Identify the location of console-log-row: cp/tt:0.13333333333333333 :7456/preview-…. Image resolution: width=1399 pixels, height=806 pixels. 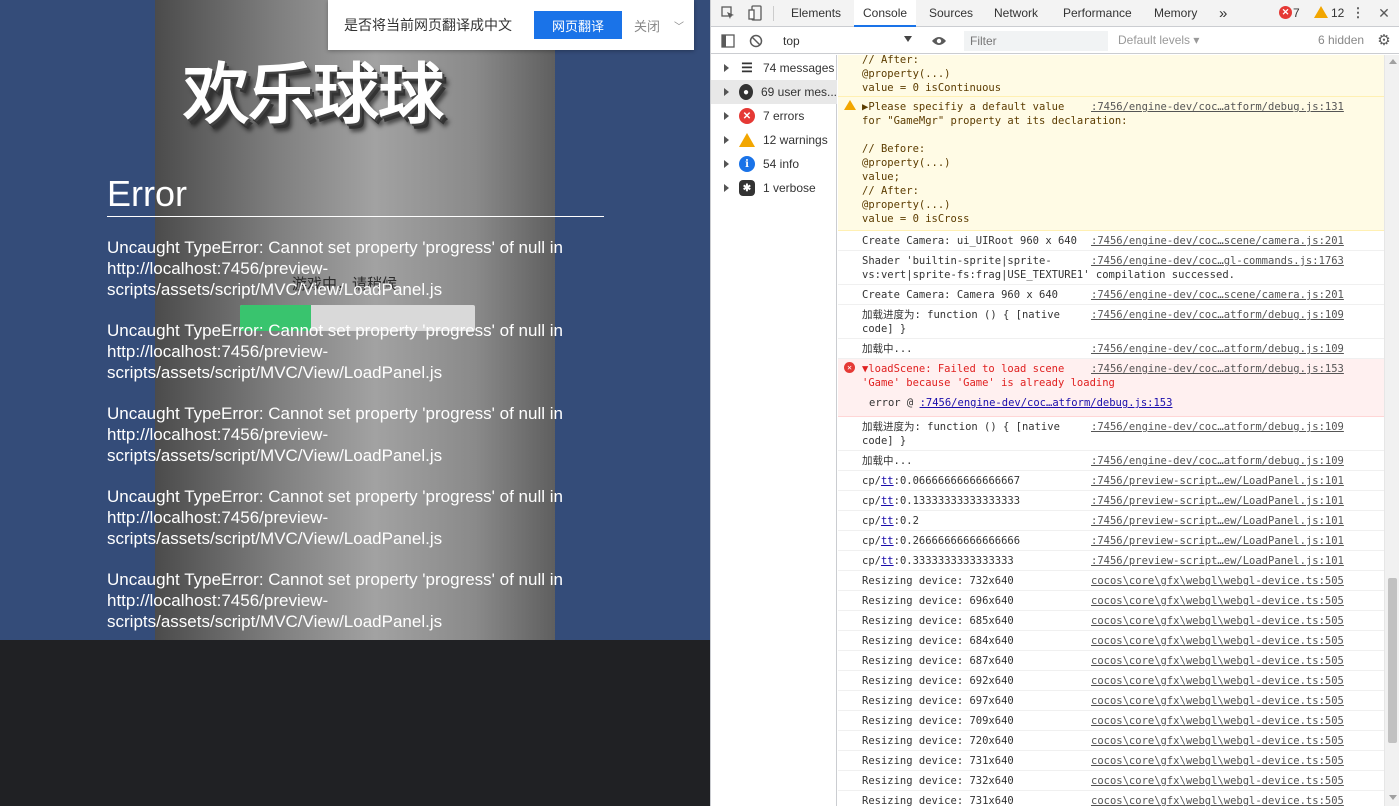
(1111, 501).